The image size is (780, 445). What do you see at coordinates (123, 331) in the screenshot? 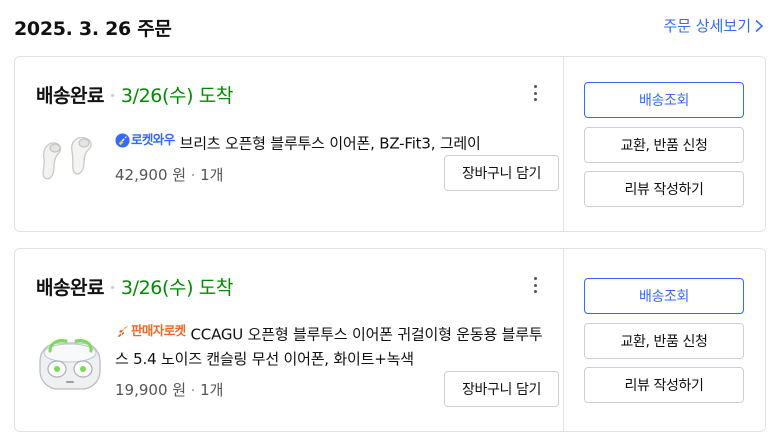
I see `rocket-seller-icon` at bounding box center [123, 331].